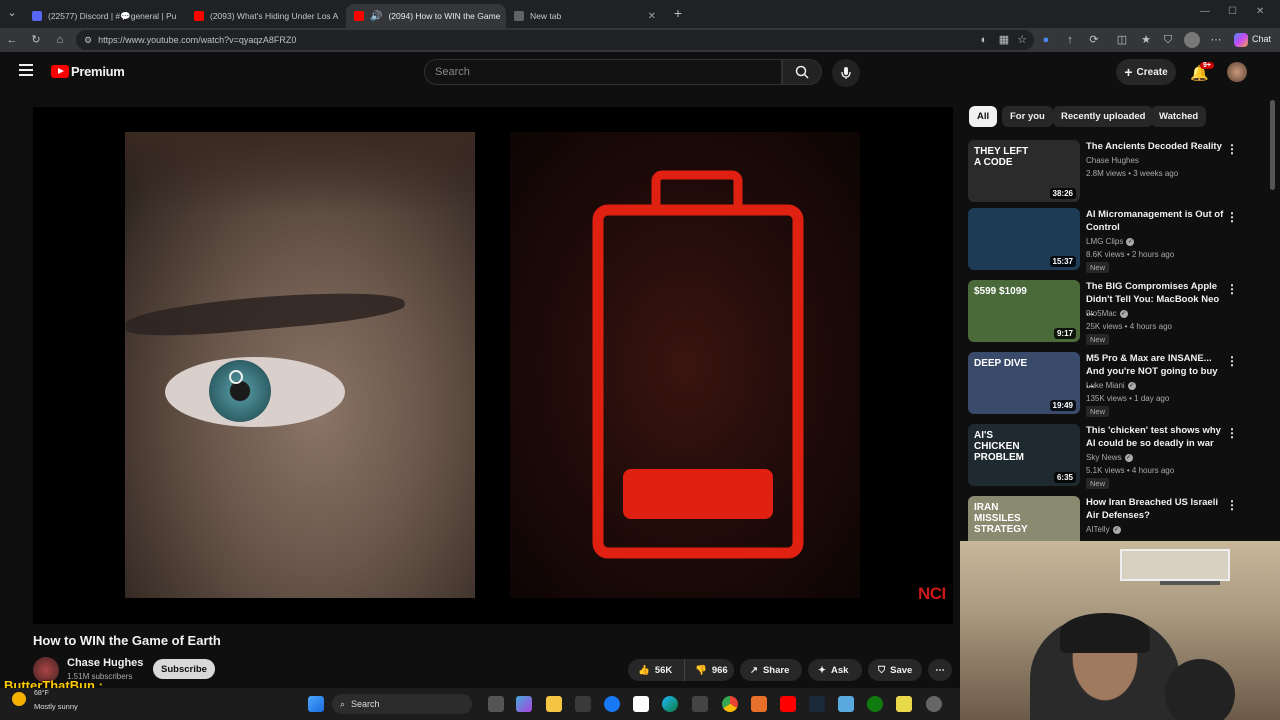  I want to click on more-icon: ⋯, so click(1216, 40).